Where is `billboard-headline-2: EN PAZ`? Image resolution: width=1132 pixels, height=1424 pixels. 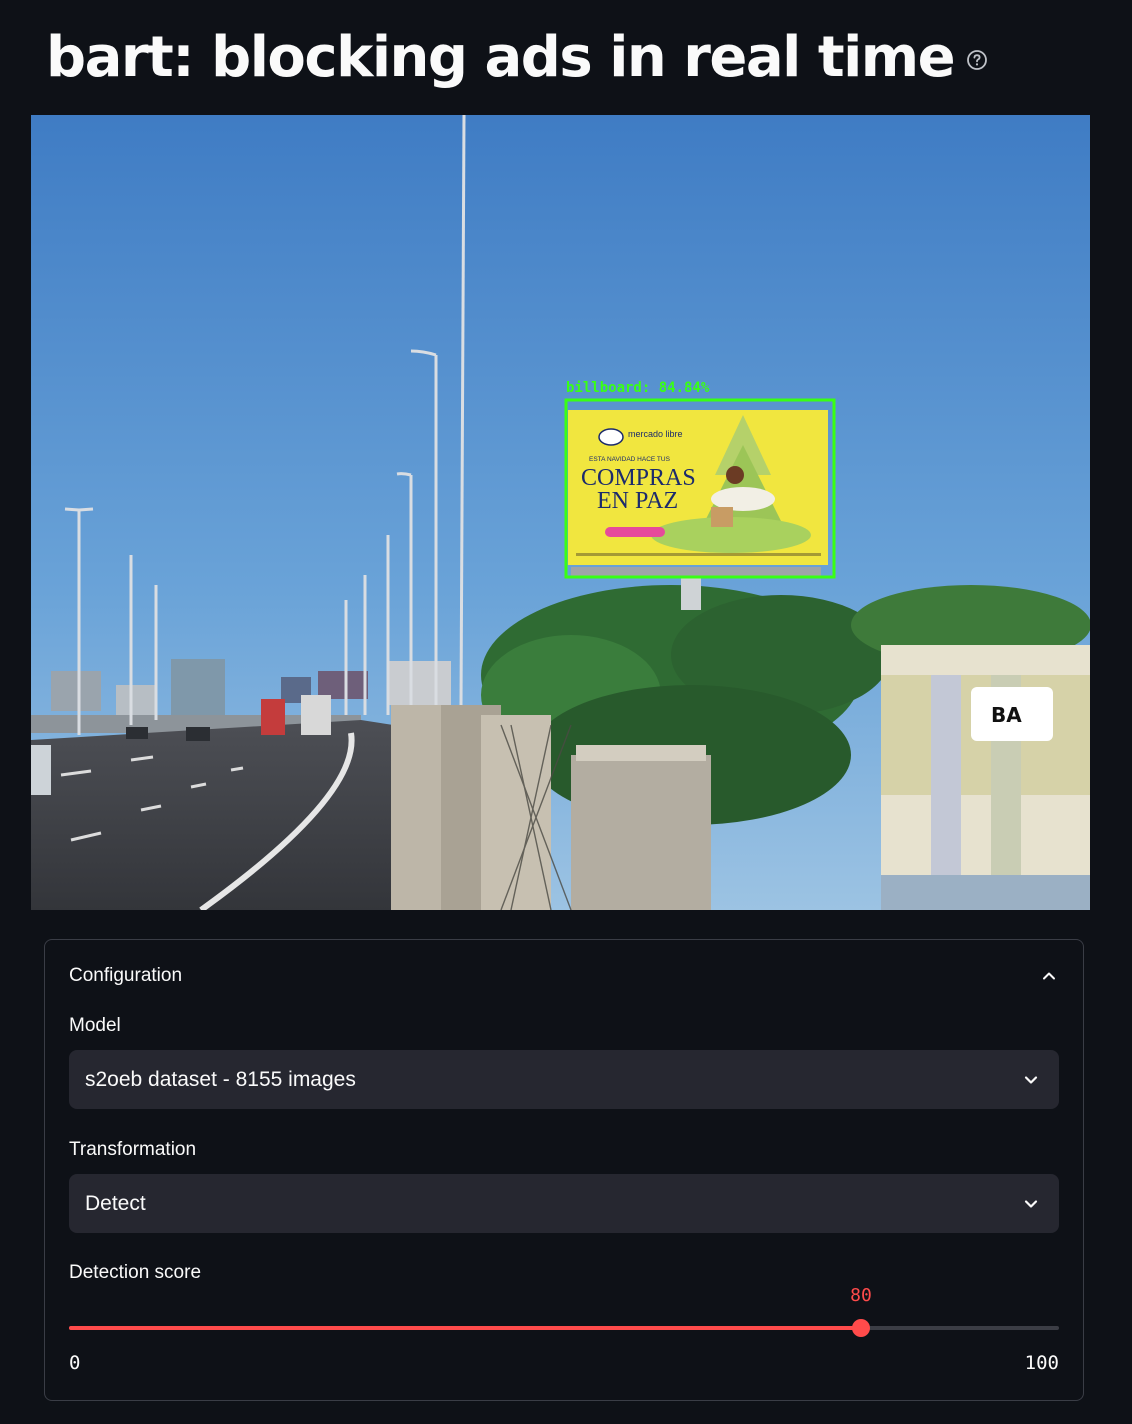
billboard-headline-2: EN PAZ is located at coordinates (637, 501).